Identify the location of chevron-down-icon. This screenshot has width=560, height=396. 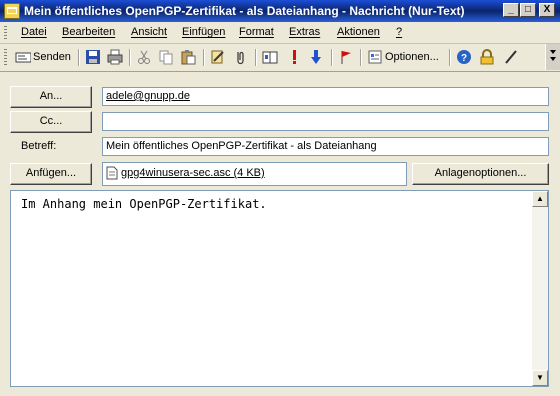
(553, 55).